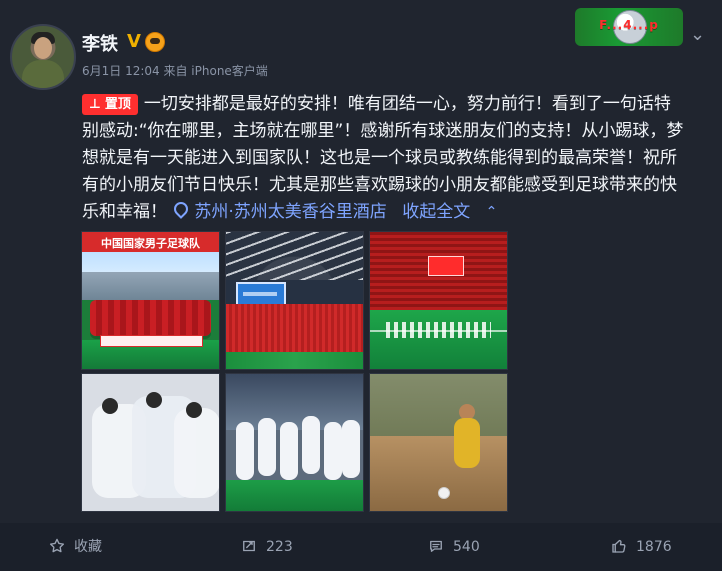 This screenshot has width=722, height=571. What do you see at coordinates (134, 41) in the screenshot?
I see `verified-badge: V` at bounding box center [134, 41].